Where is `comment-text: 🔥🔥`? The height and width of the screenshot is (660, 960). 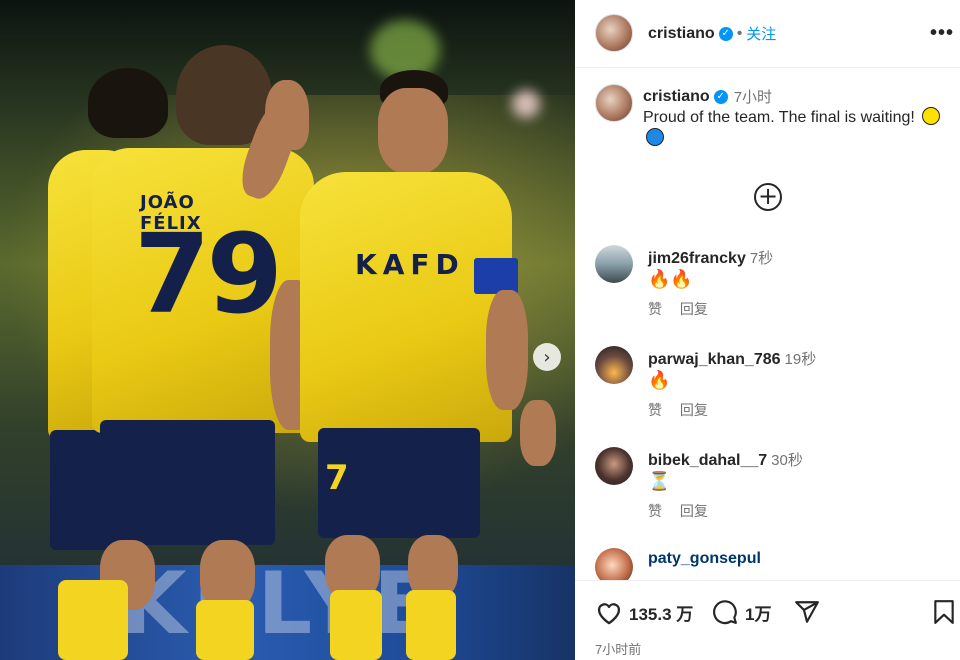 comment-text: 🔥🔥 is located at coordinates (670, 279).